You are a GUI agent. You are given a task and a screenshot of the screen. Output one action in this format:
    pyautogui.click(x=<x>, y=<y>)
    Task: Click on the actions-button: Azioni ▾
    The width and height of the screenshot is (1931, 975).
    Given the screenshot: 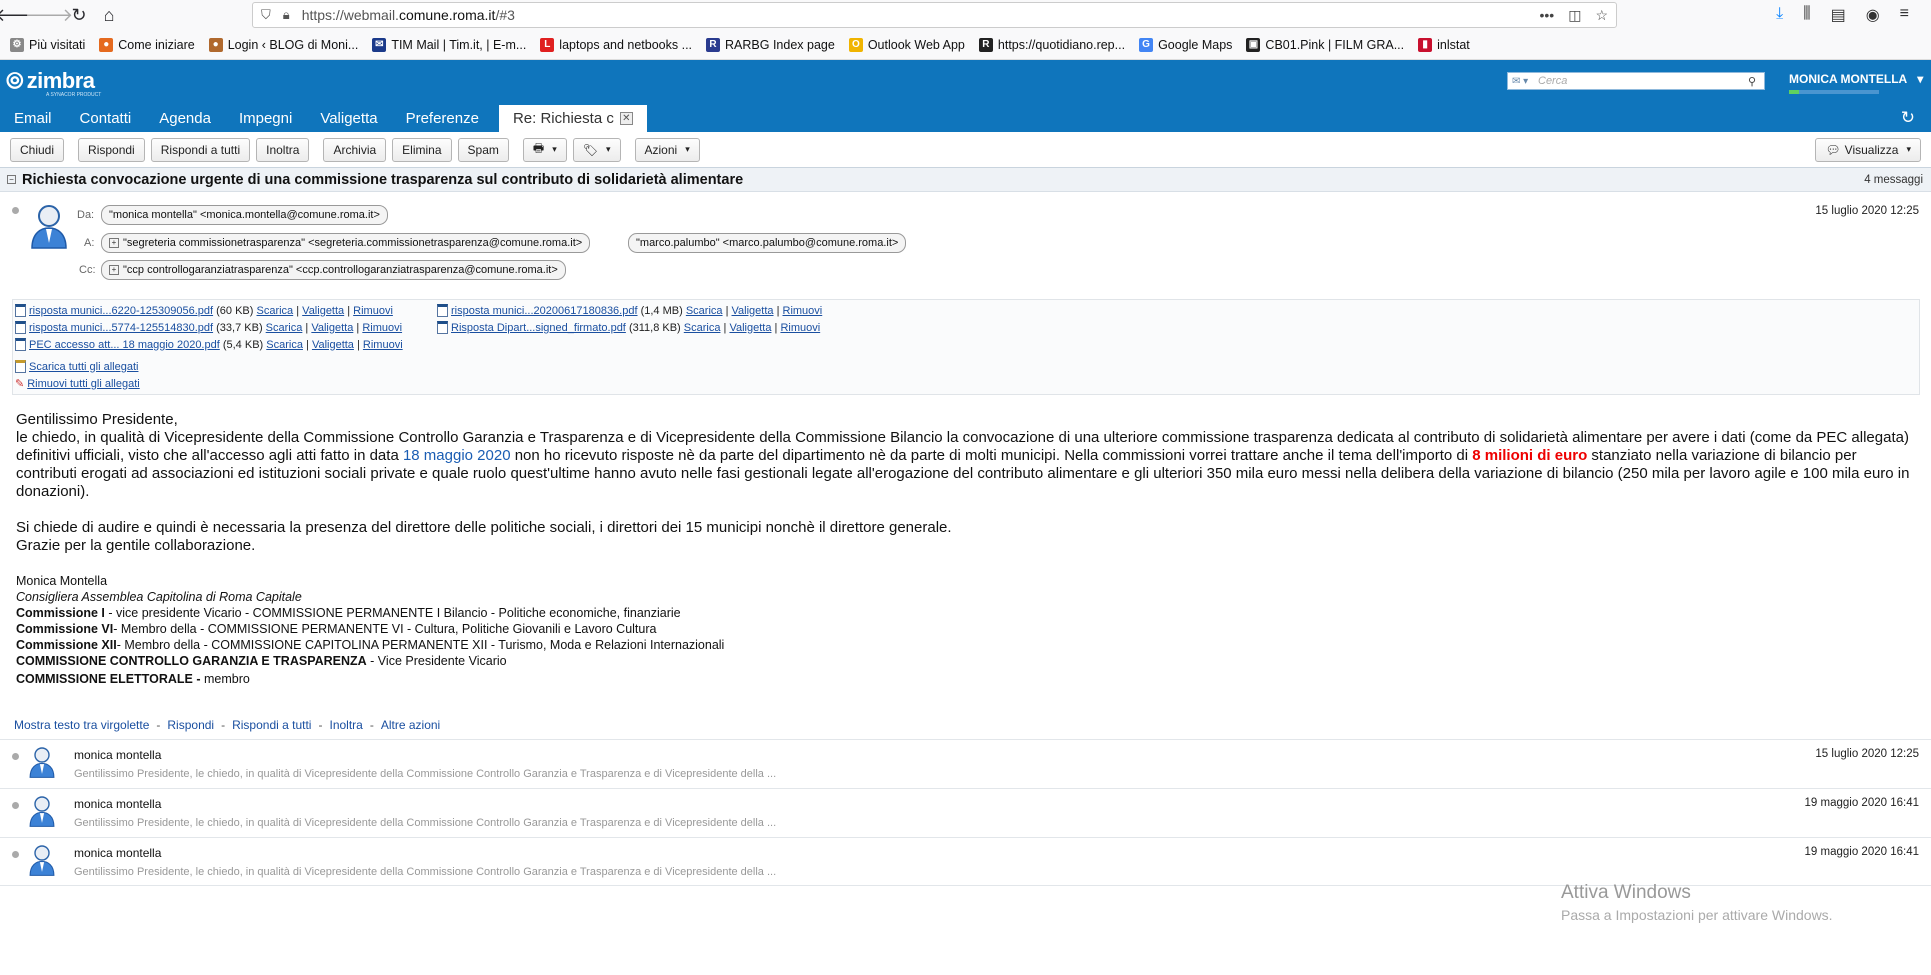 What is the action you would take?
    pyautogui.click(x=667, y=149)
    